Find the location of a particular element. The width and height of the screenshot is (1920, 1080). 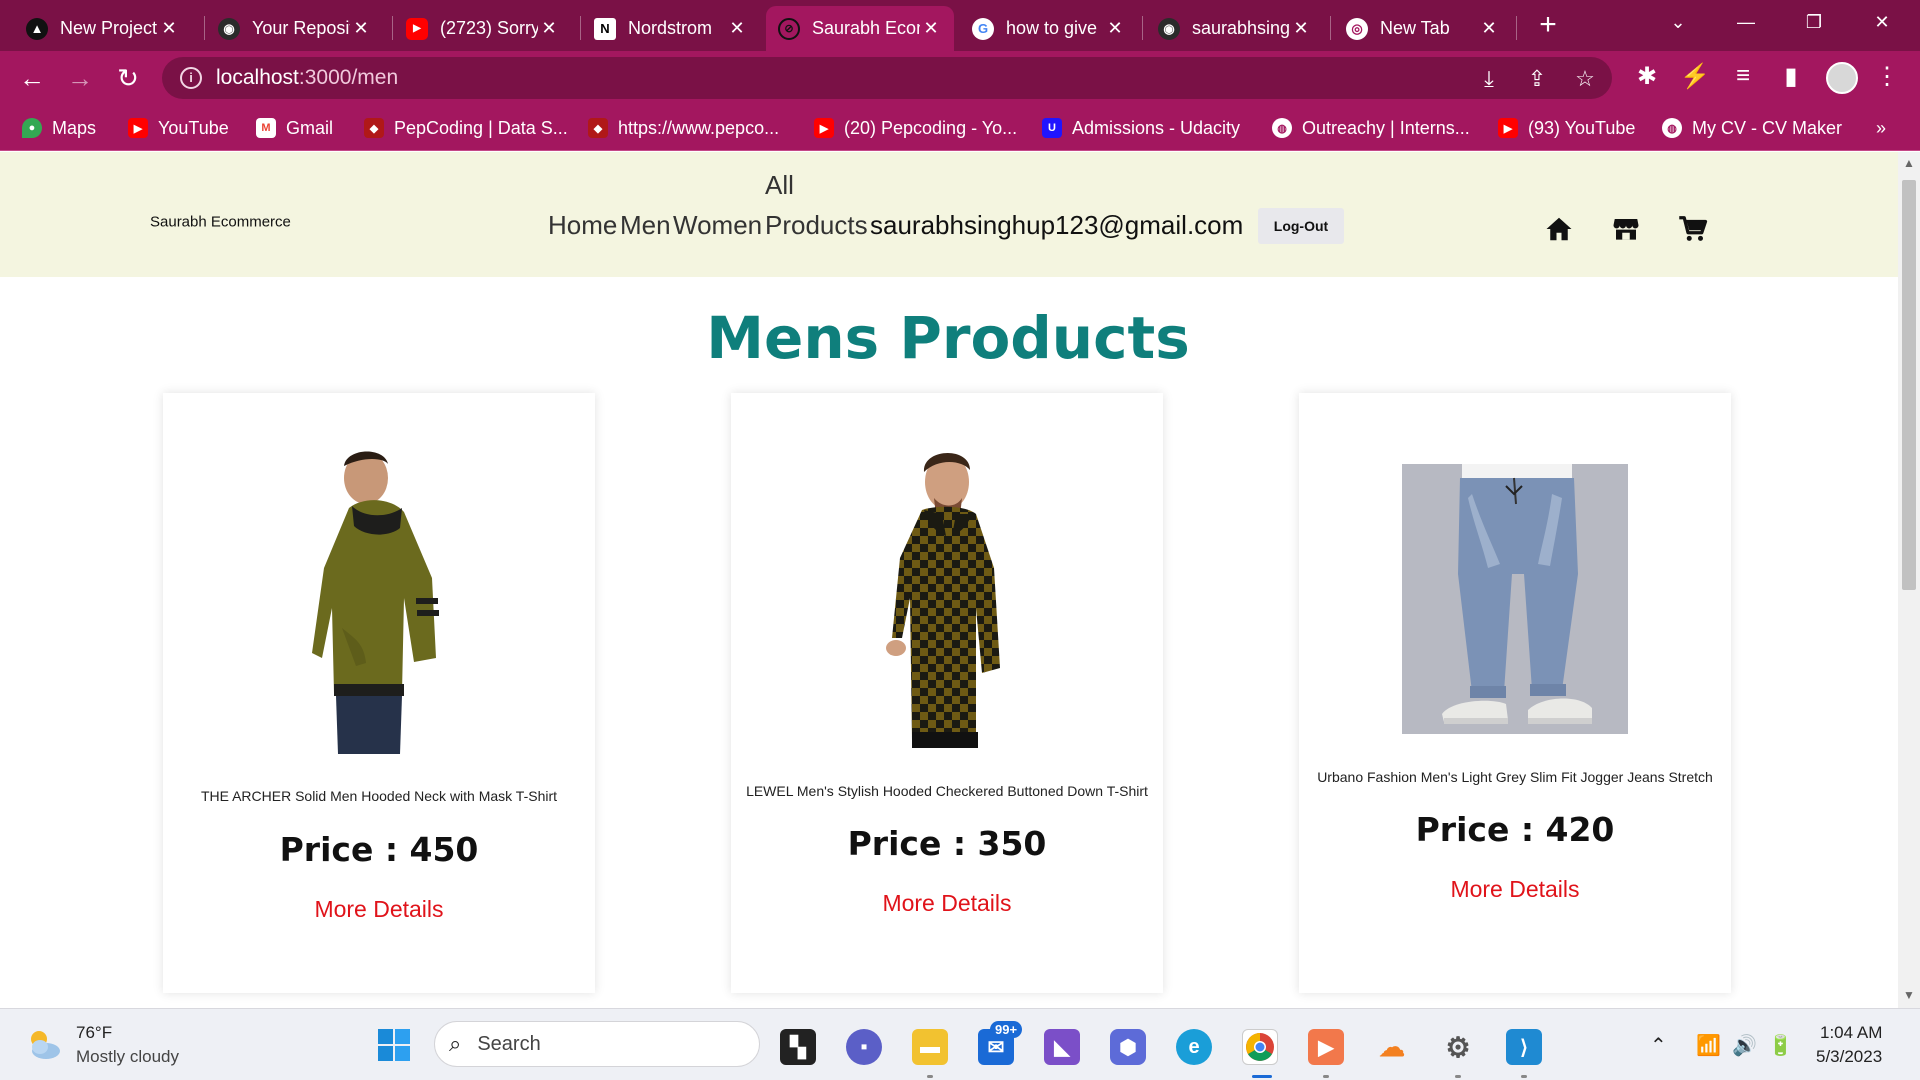

bookmark-youtube-93: ▶ (93) YouTube is located at coordinates (1566, 128).